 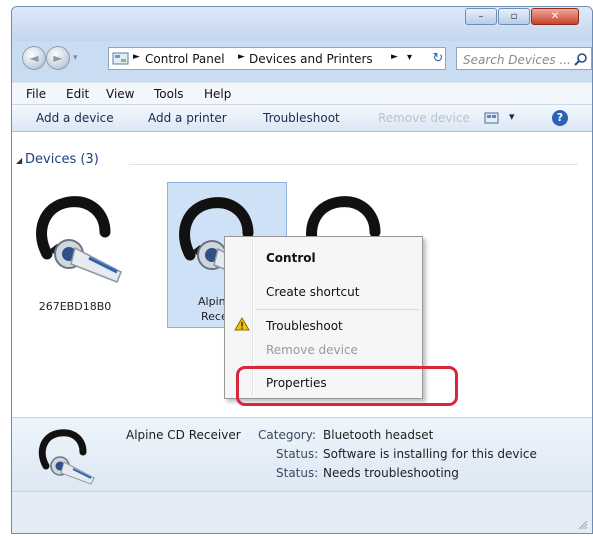 What do you see at coordinates (430, 454) in the screenshot?
I see `details-status-value: Software is installing for this device` at bounding box center [430, 454].